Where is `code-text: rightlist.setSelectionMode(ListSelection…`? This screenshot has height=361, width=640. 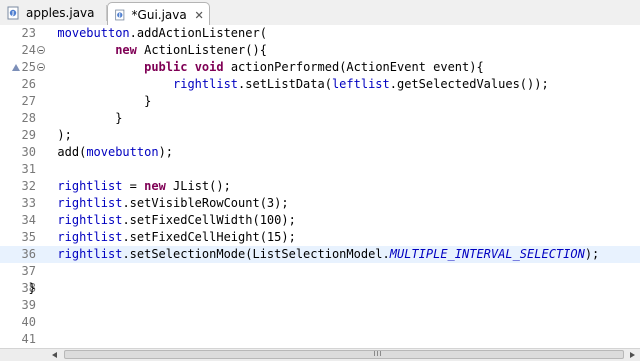
code-text: rightlist.setSelectionMode(ListSelection… is located at coordinates (328, 254).